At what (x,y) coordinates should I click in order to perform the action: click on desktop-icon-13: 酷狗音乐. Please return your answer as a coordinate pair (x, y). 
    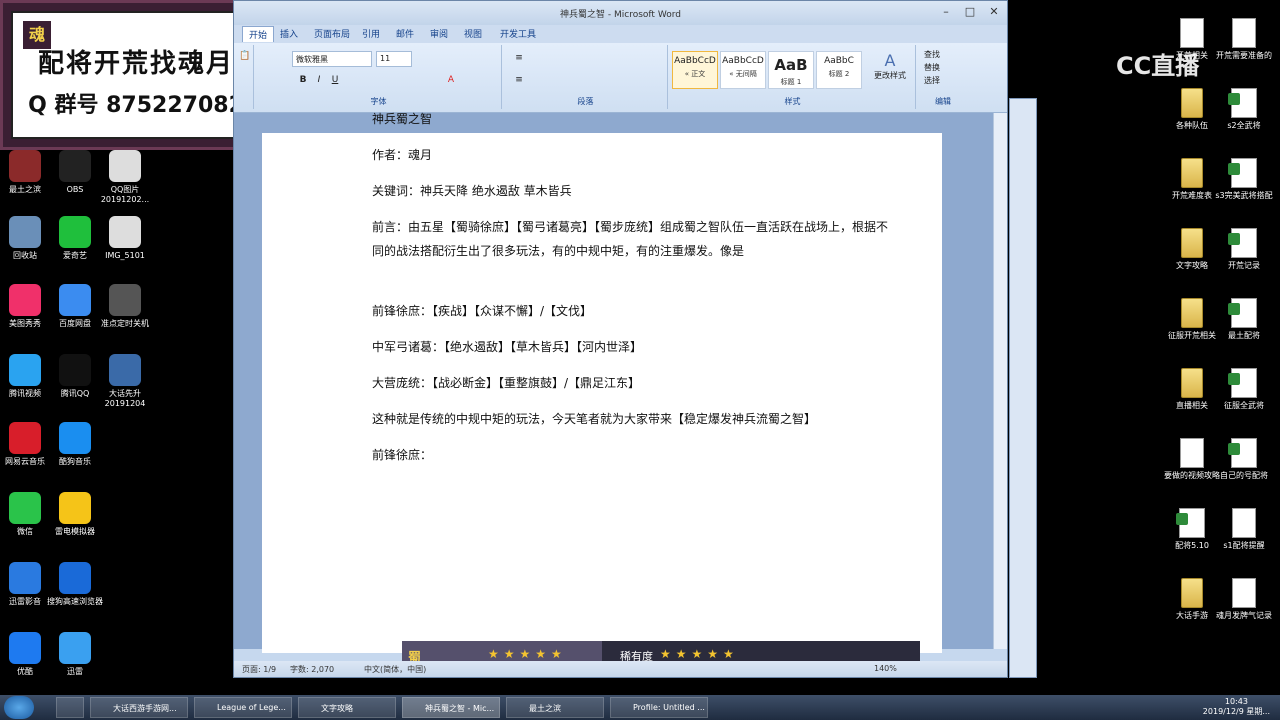
    Looking at the image, I should click on (75, 444).